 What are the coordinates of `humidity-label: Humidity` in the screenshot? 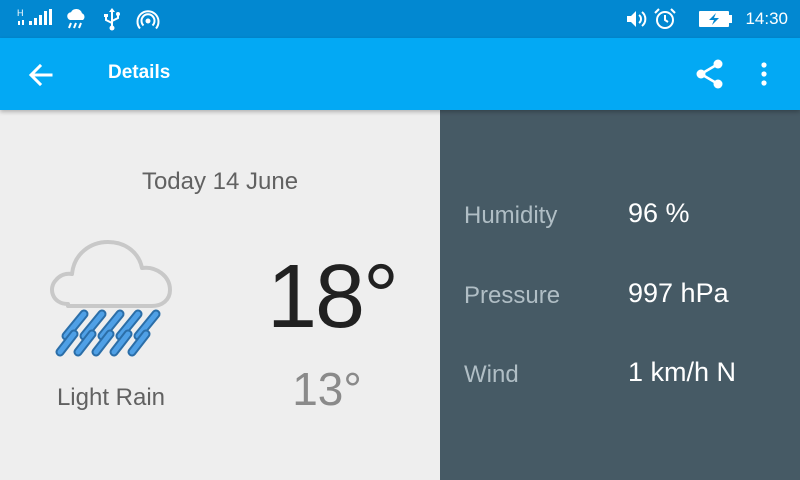 It's located at (511, 215).